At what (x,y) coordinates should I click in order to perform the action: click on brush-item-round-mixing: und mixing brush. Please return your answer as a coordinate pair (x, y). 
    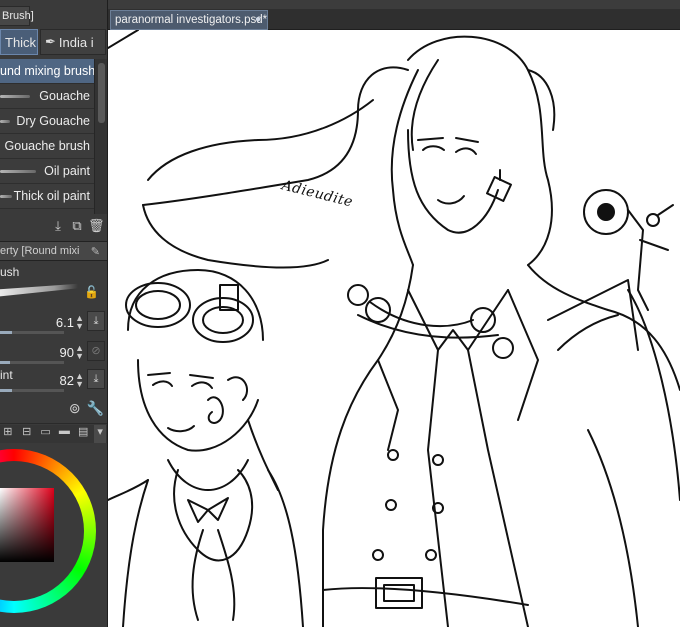
    Looking at the image, I should click on (47, 71).